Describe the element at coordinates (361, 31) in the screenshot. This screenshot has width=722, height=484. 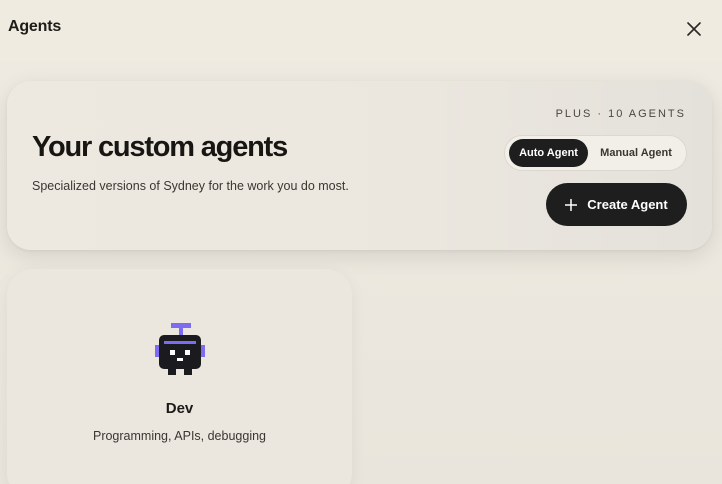
I see `title-bar: Agents` at that location.